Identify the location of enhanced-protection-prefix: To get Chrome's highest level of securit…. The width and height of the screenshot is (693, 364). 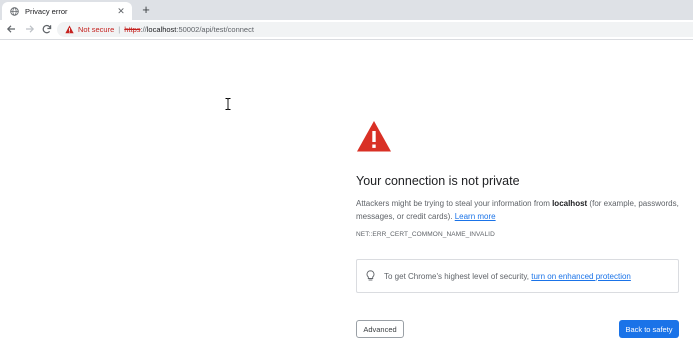
(458, 276).